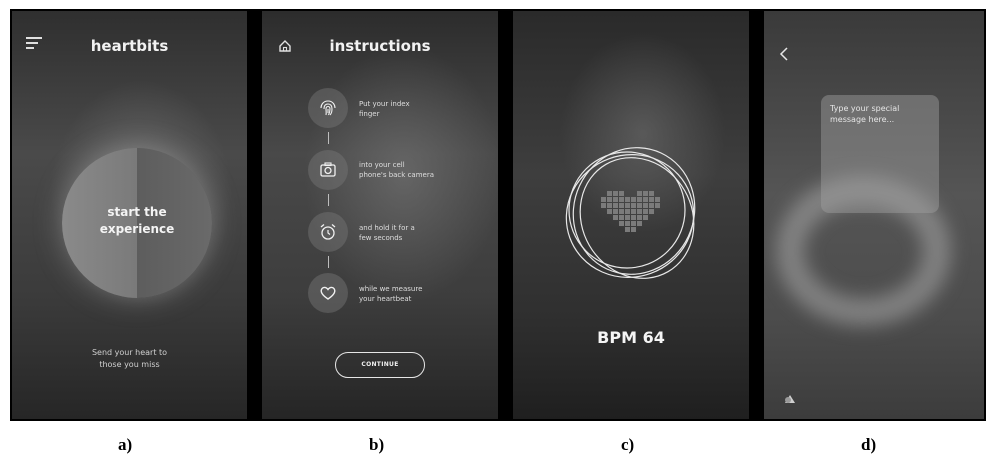 The image size is (989, 459). I want to click on camera-icon, so click(328, 169).